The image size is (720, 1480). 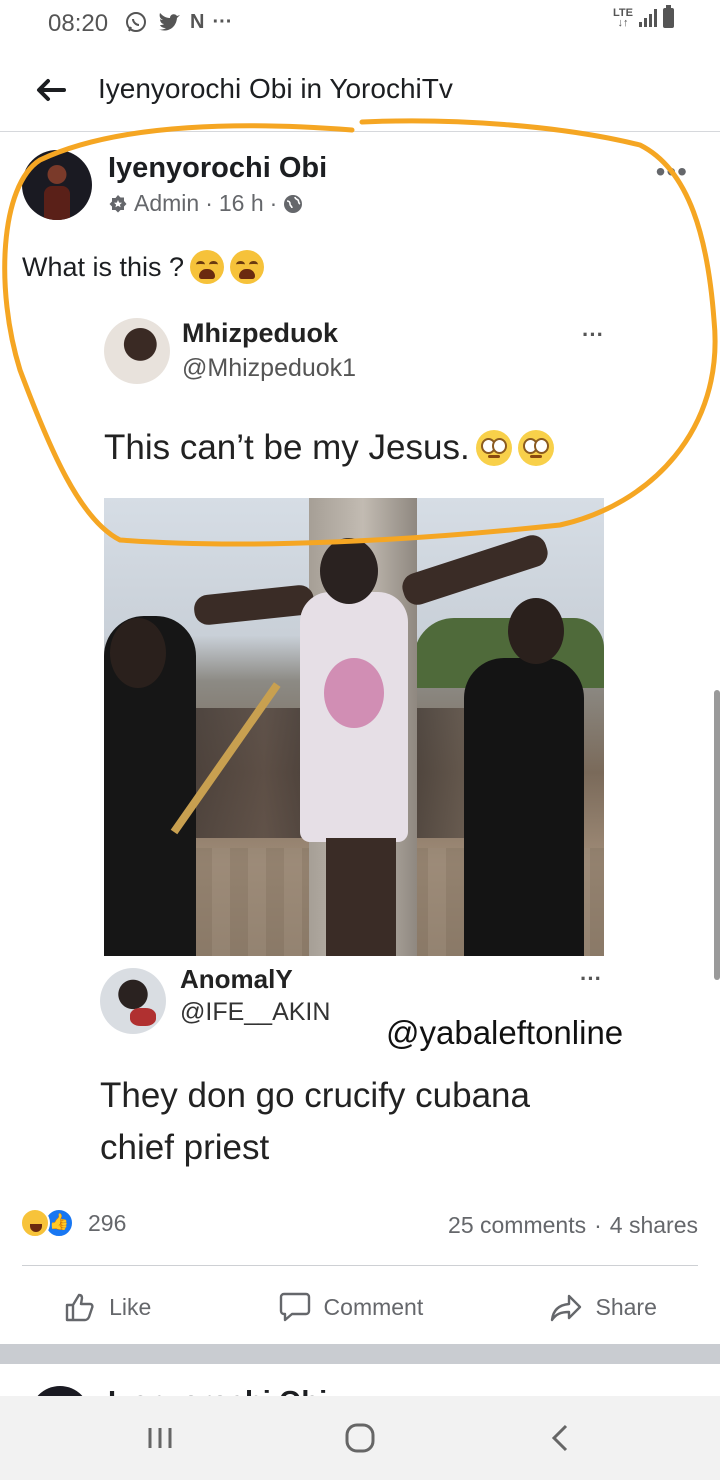 I want to click on share-button: Share, so click(x=603, y=1307).